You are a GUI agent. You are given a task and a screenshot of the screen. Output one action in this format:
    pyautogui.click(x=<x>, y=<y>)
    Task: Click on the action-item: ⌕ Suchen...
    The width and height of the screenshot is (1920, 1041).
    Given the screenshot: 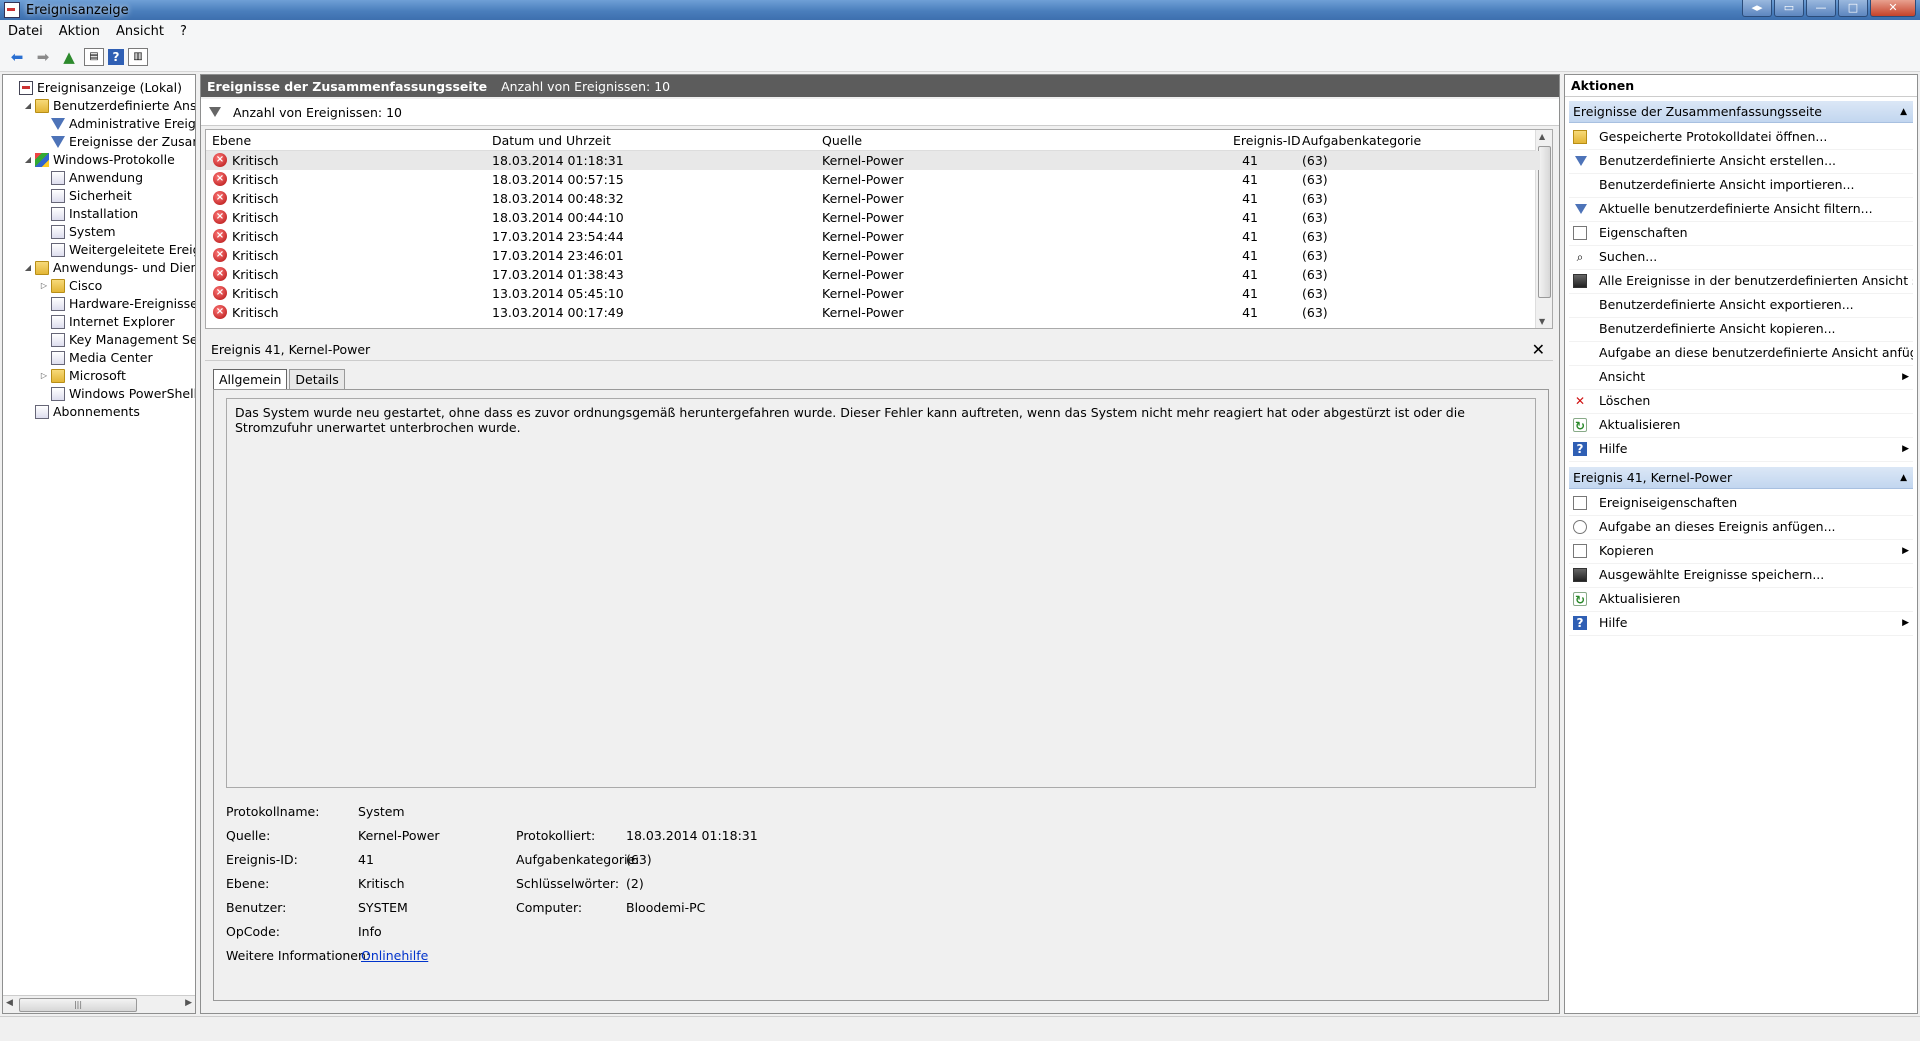 What is the action you would take?
    pyautogui.click(x=1741, y=257)
    